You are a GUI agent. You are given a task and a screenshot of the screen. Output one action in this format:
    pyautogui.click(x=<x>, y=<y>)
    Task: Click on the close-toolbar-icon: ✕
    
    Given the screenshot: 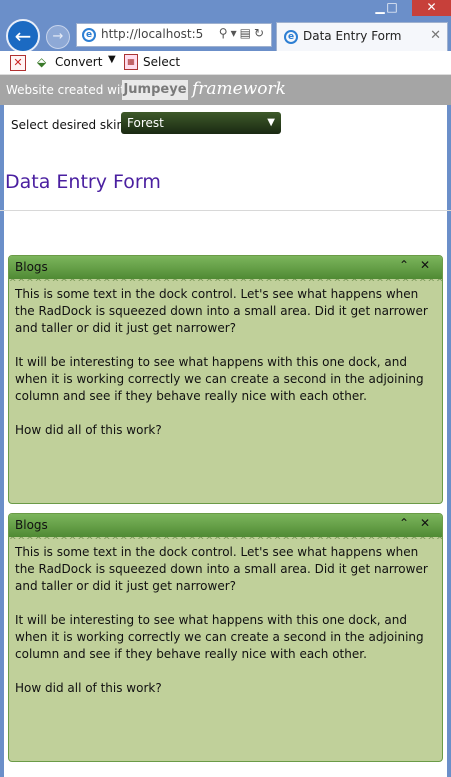 What is the action you would take?
    pyautogui.click(x=18, y=63)
    